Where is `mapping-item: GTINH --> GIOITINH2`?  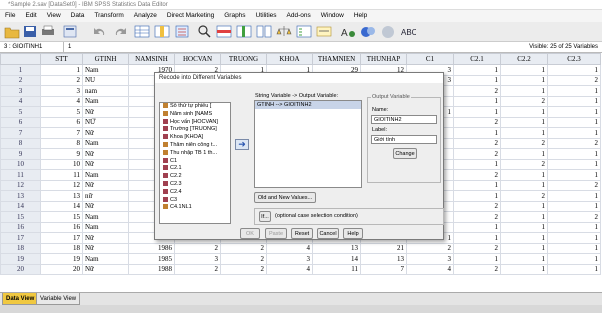 mapping-item: GTINH --> GIOITINH2 is located at coordinates (308, 105).